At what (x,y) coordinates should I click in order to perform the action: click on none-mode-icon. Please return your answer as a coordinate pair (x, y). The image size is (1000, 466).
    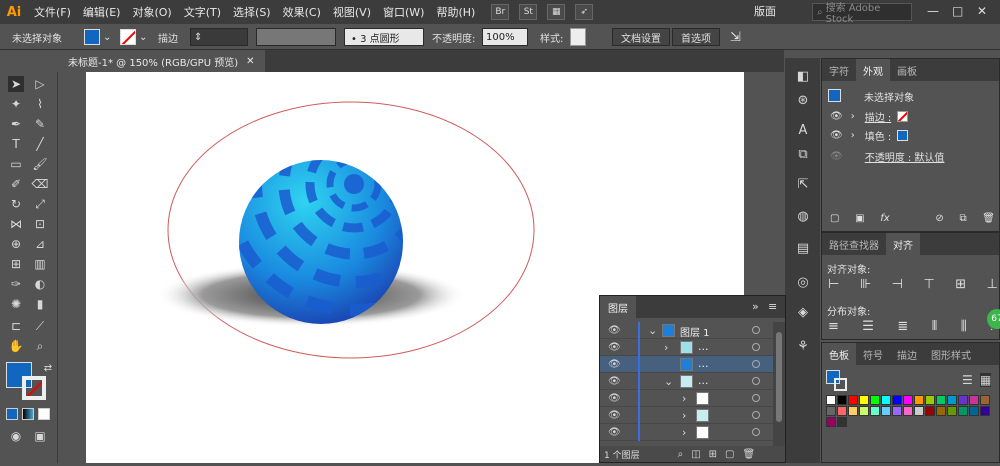
    Looking at the image, I should click on (44, 414).